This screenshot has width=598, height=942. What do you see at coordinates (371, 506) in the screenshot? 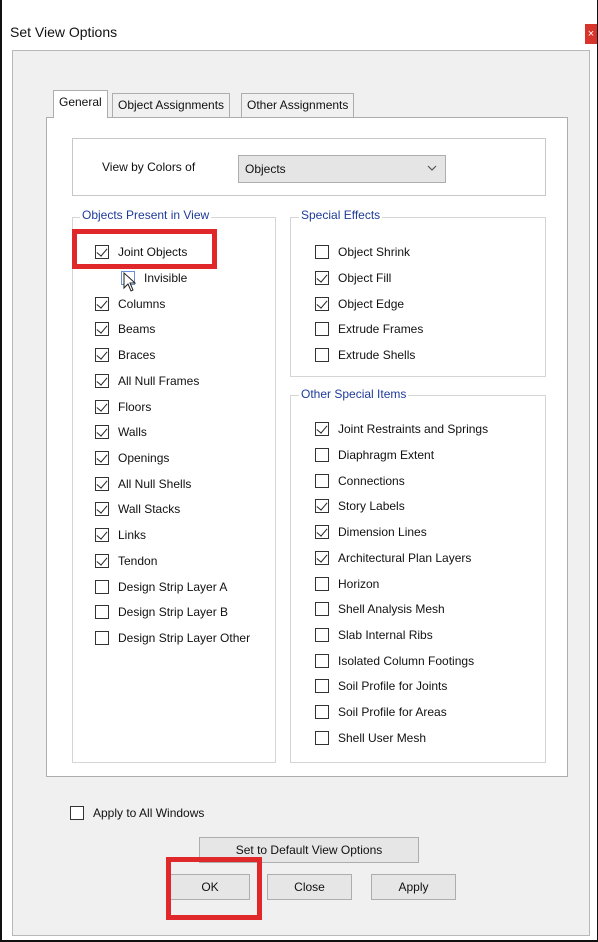
I see `checkbox-label: Story Labels` at bounding box center [371, 506].